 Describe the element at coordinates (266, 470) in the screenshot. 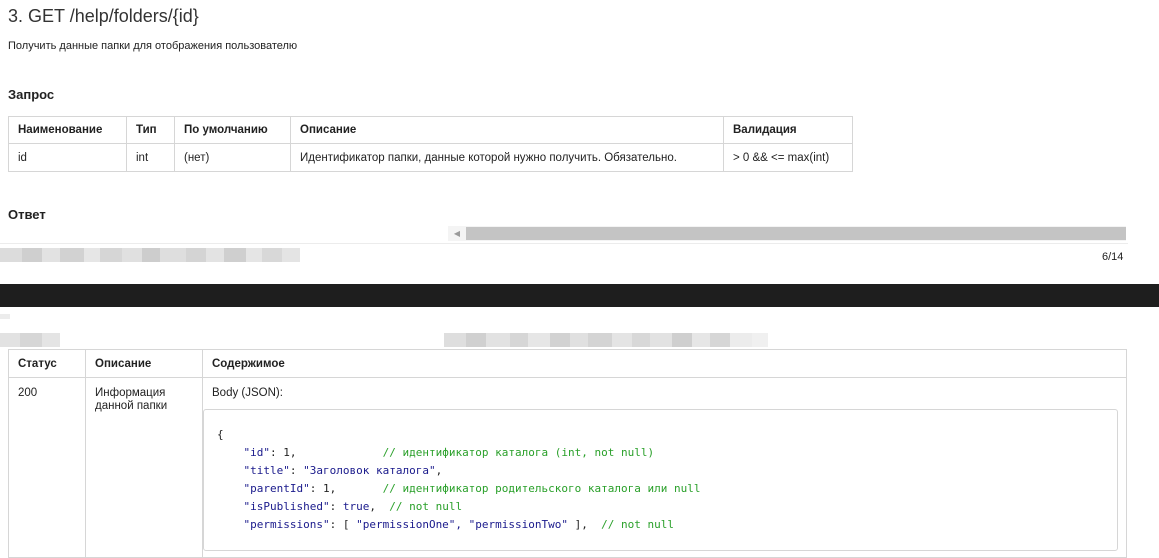

I see `code-key-title: "title"` at that location.